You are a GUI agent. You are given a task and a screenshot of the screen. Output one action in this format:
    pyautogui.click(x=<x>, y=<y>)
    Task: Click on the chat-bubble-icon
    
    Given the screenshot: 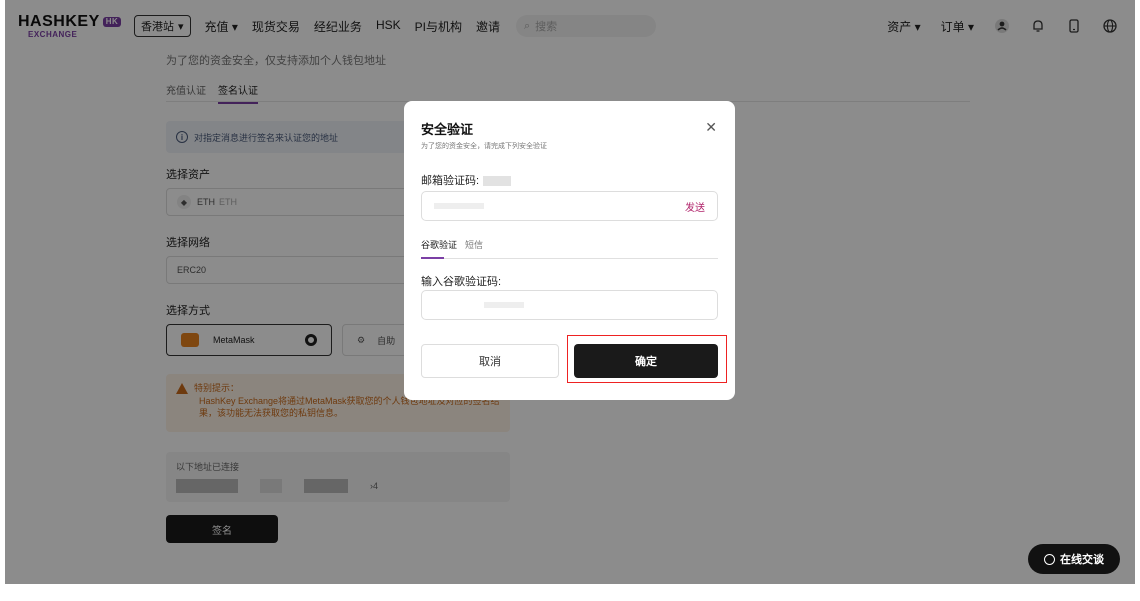 What is the action you would take?
    pyautogui.click(x=1049, y=559)
    